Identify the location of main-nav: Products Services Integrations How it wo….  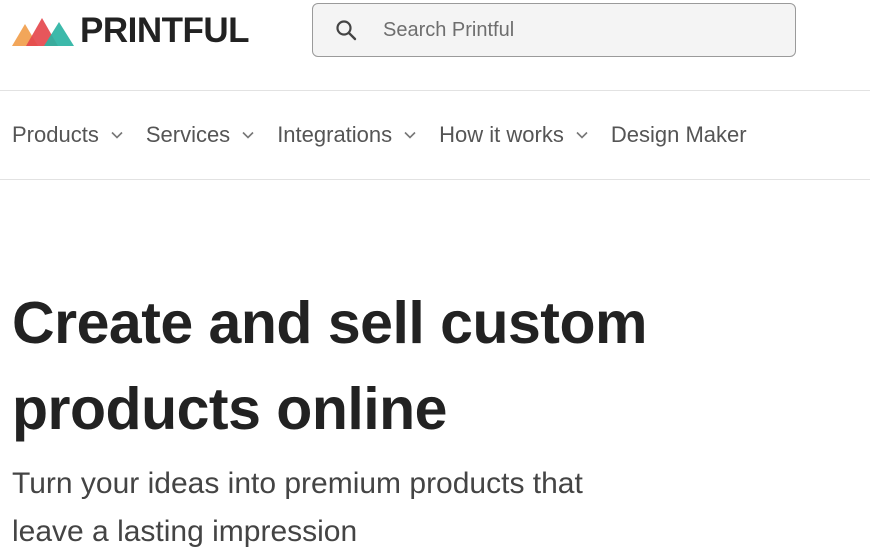
(391, 135).